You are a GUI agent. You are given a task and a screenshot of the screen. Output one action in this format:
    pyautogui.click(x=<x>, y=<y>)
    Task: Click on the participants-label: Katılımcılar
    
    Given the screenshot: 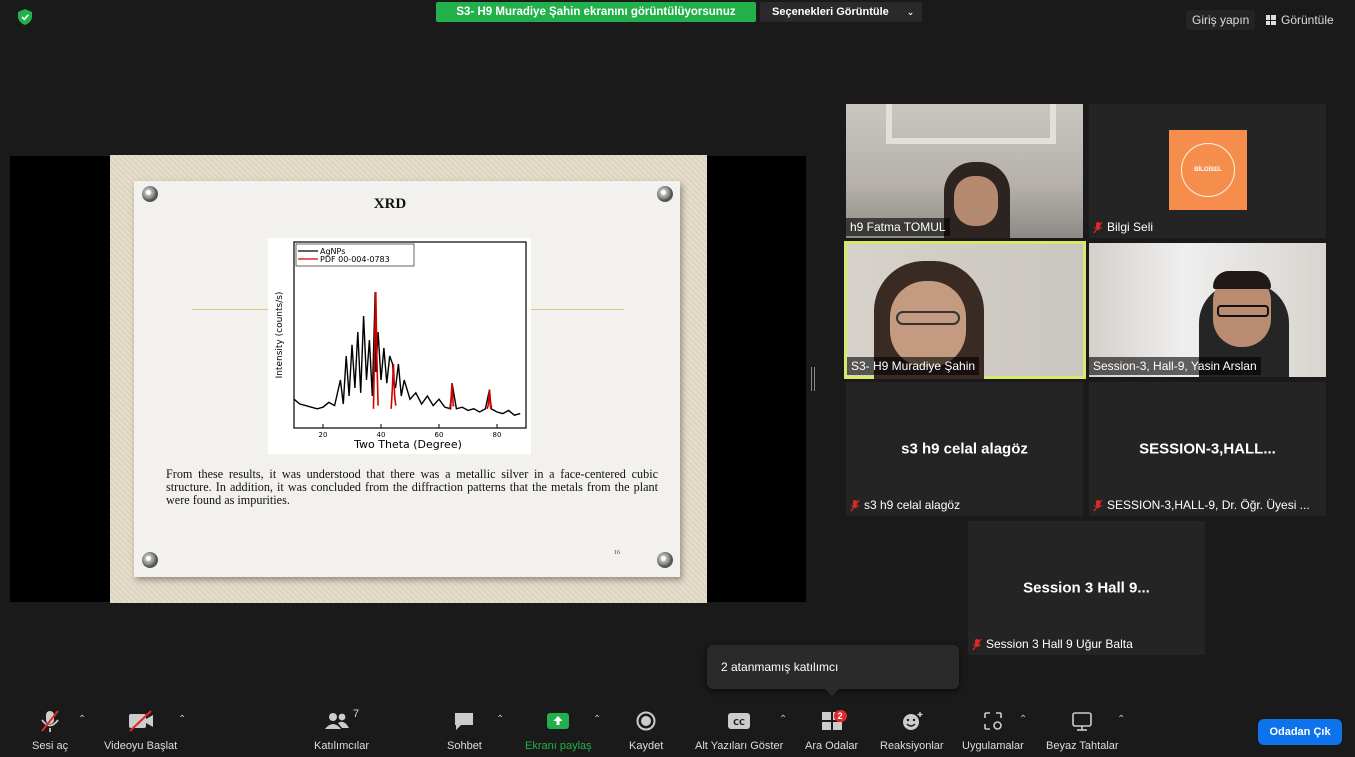 What is the action you would take?
    pyautogui.click(x=342, y=746)
    